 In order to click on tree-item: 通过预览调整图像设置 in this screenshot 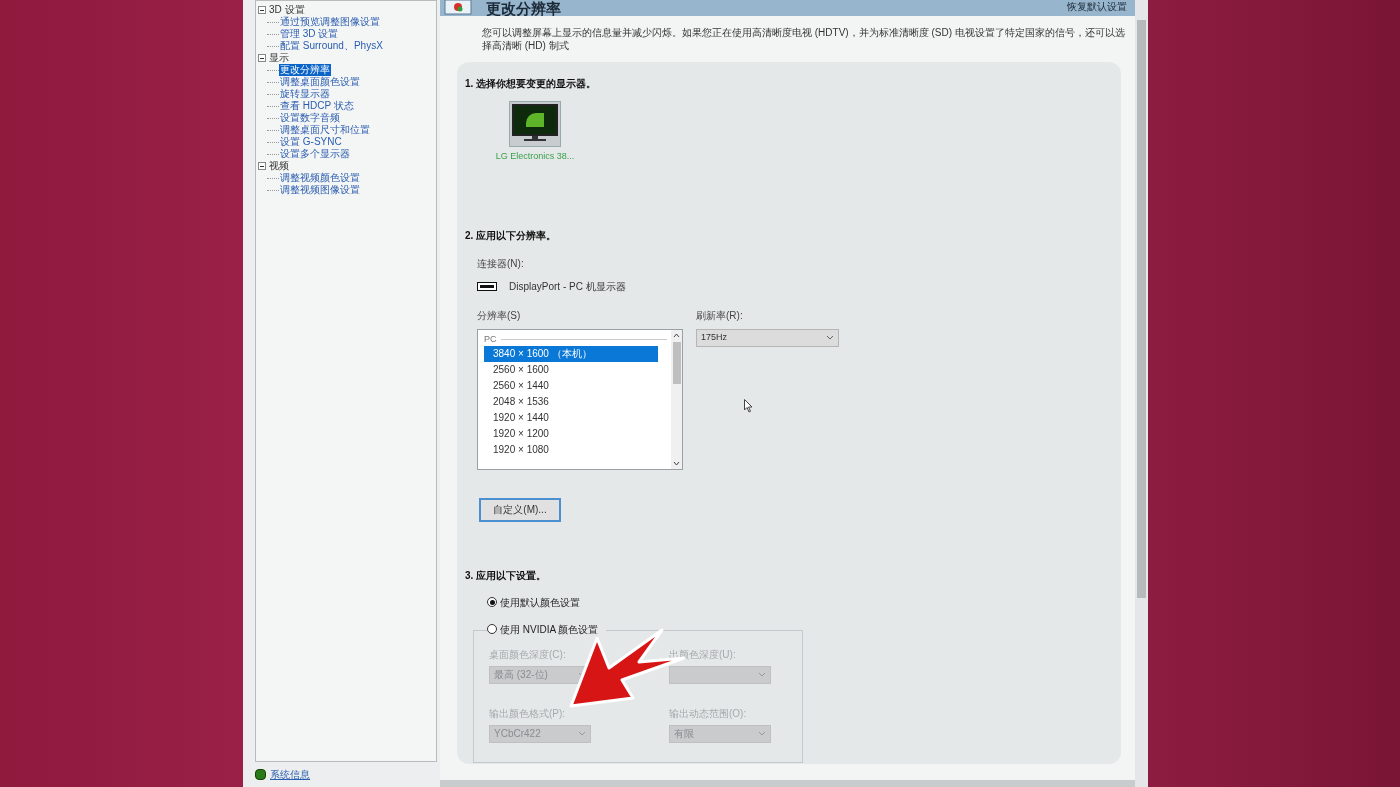, I will do `click(330, 22)`.